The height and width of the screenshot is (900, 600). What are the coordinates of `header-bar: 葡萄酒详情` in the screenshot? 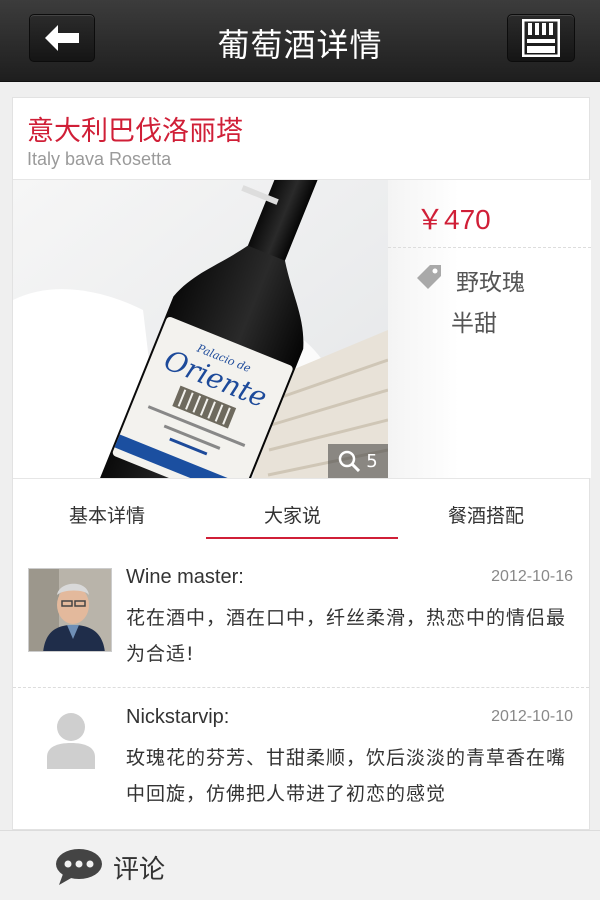 It's located at (300, 41).